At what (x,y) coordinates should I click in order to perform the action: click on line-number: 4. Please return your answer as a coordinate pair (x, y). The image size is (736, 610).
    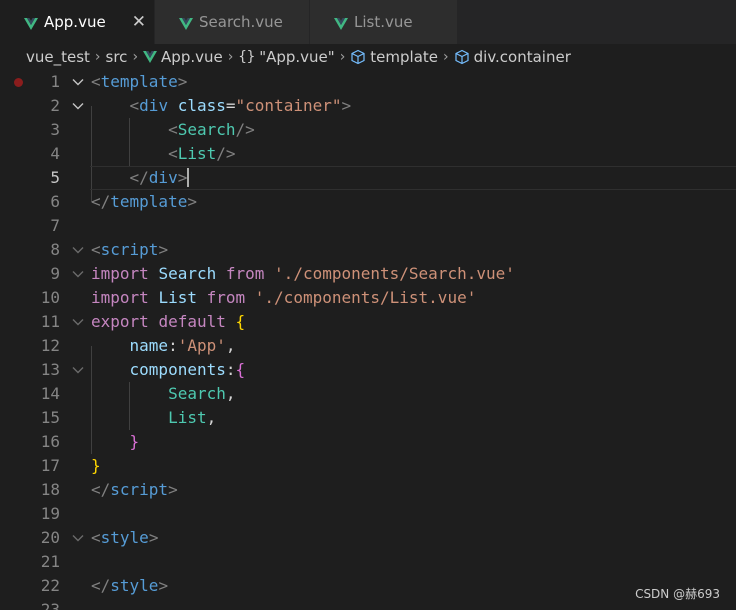
    Looking at the image, I should click on (55, 153).